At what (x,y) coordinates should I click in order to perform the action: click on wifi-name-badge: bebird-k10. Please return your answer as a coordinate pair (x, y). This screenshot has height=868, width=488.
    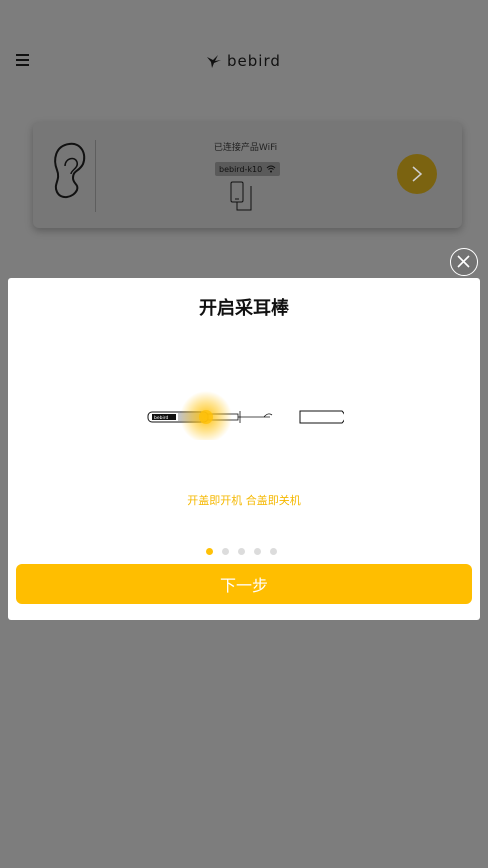
    Looking at the image, I should click on (248, 169).